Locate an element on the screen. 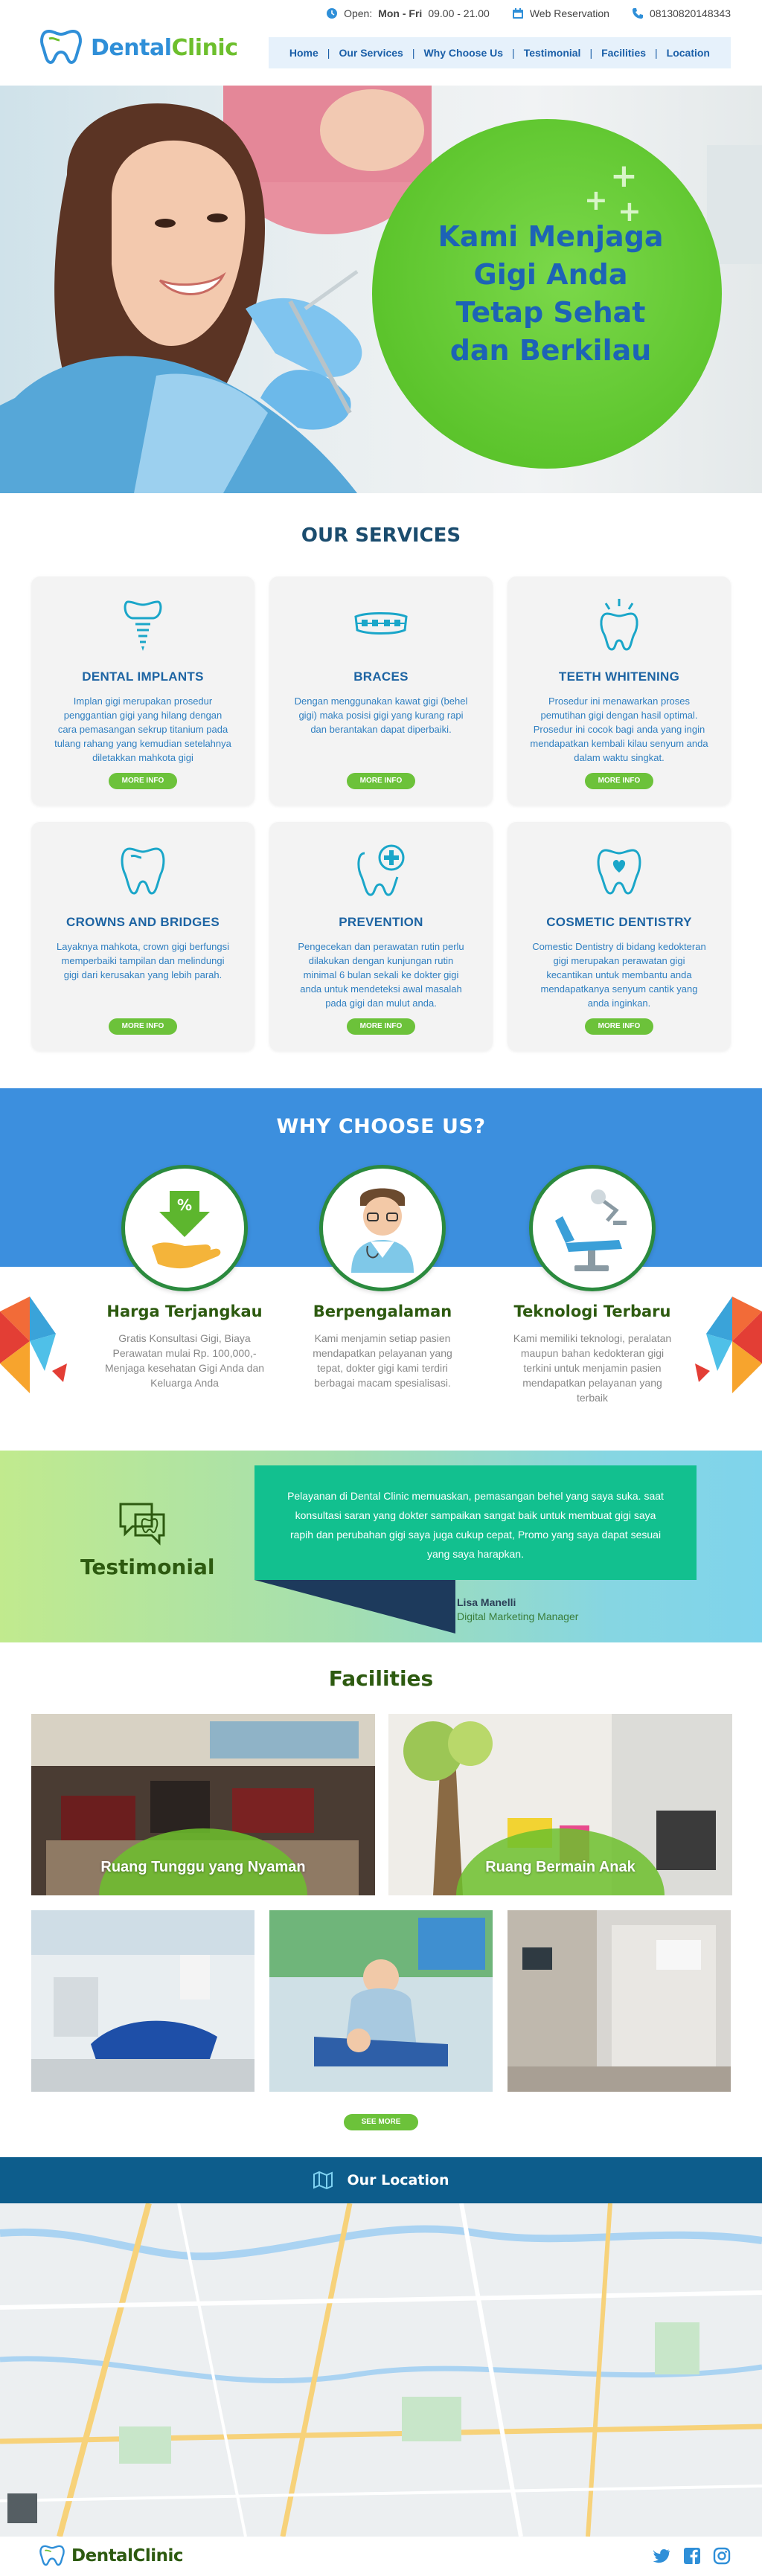  clinic-room-image is located at coordinates (619, 2001).